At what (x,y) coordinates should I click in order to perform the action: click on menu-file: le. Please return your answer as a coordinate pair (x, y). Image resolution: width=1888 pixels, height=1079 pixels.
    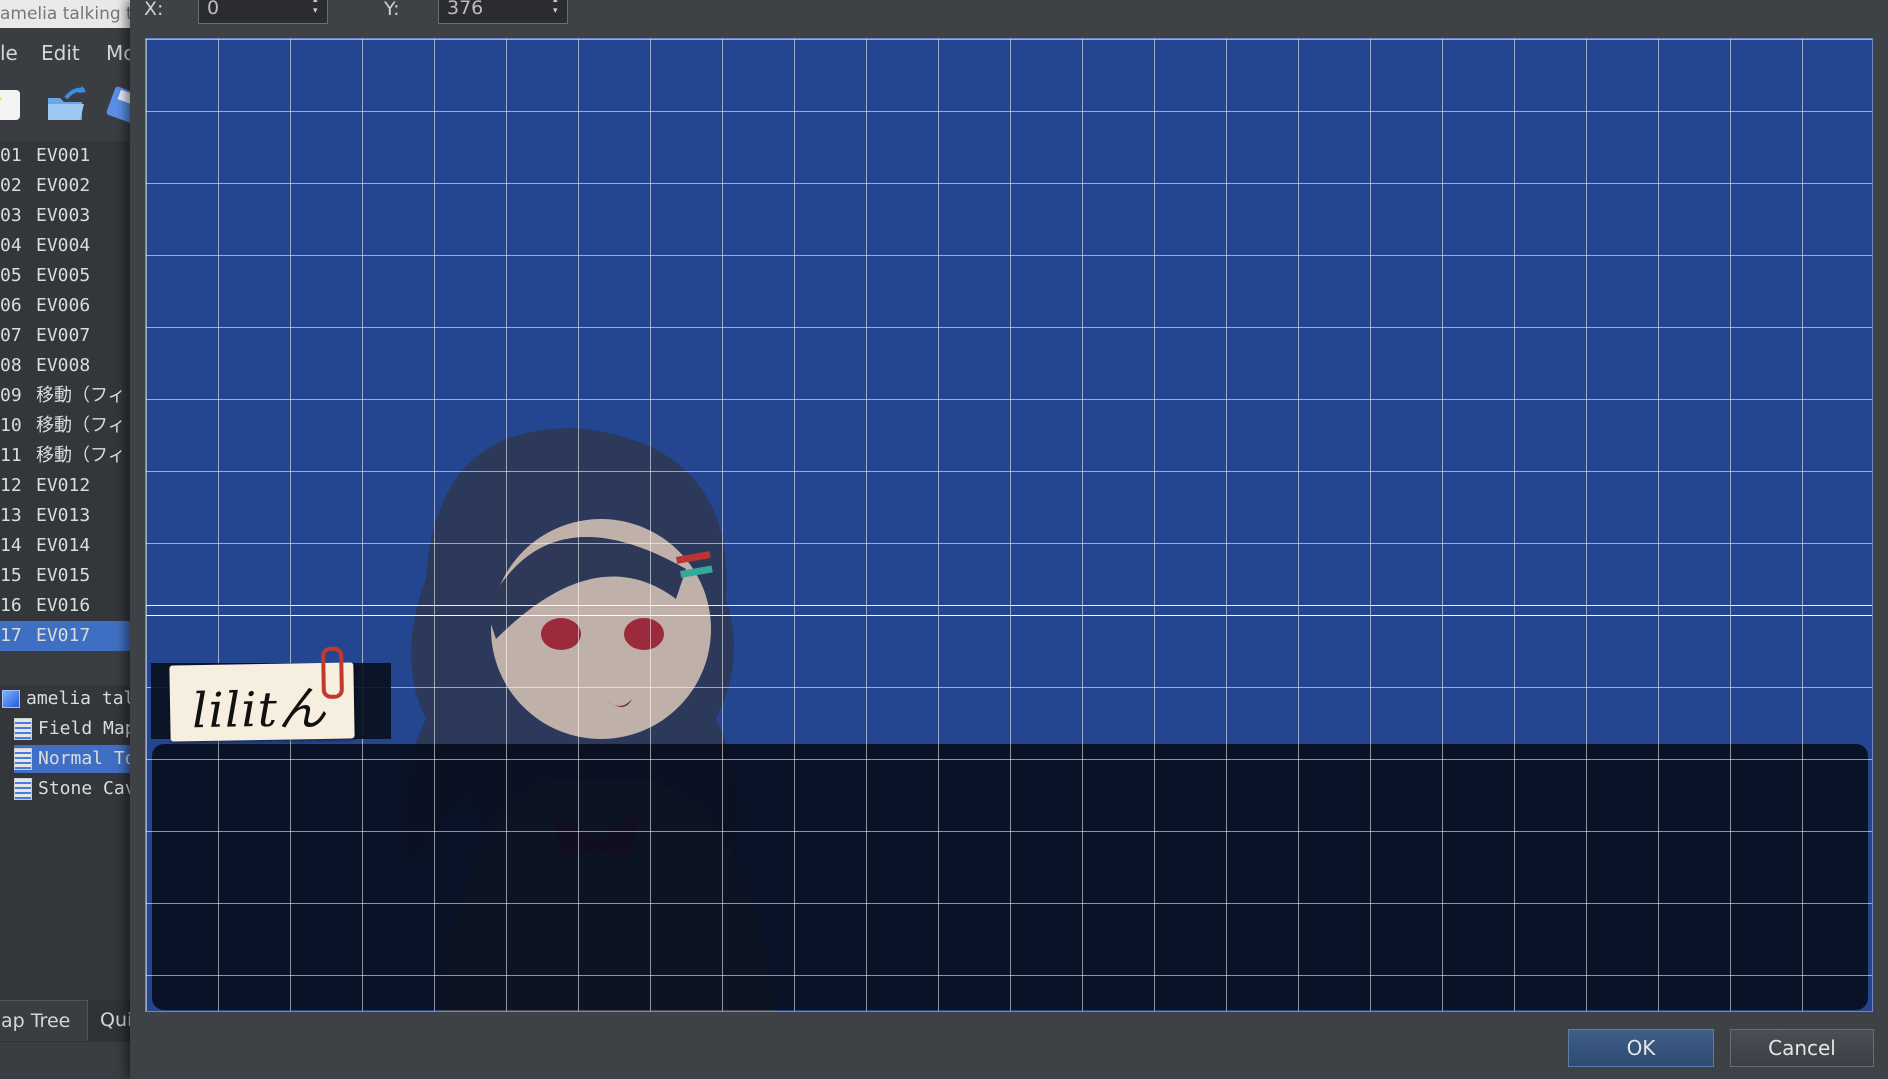
    Looking at the image, I should click on (9, 53).